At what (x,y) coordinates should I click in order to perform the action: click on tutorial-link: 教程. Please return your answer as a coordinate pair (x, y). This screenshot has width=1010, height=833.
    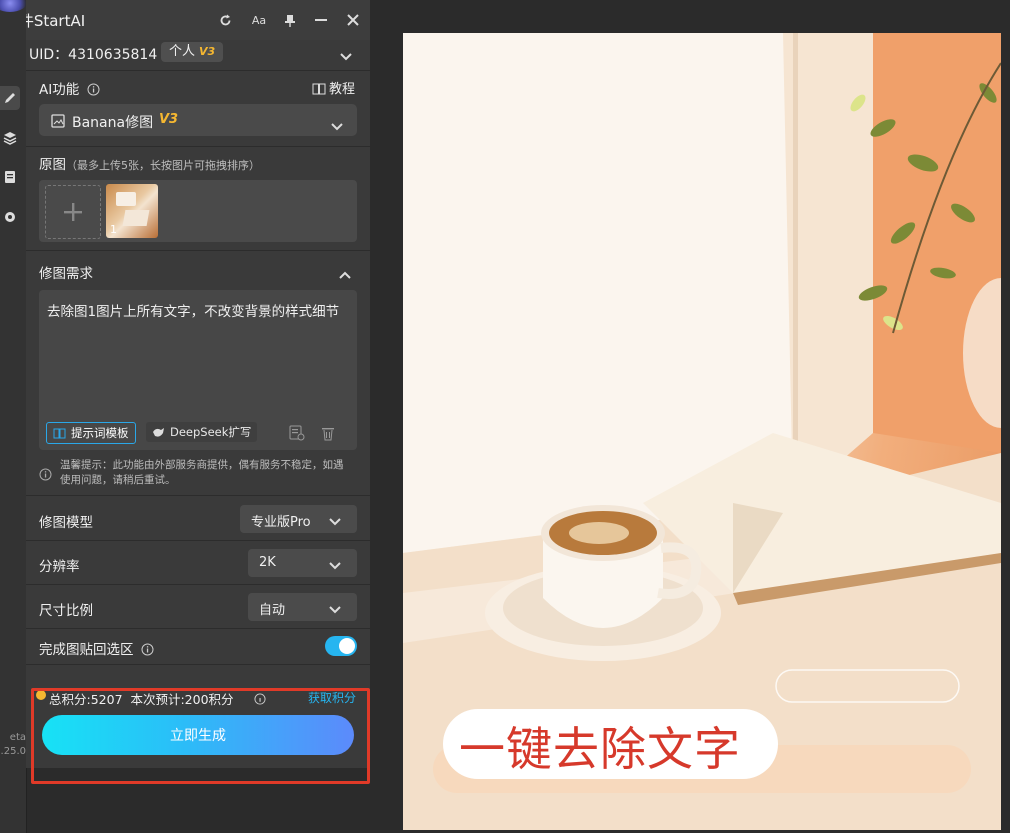
    Looking at the image, I should click on (333, 88).